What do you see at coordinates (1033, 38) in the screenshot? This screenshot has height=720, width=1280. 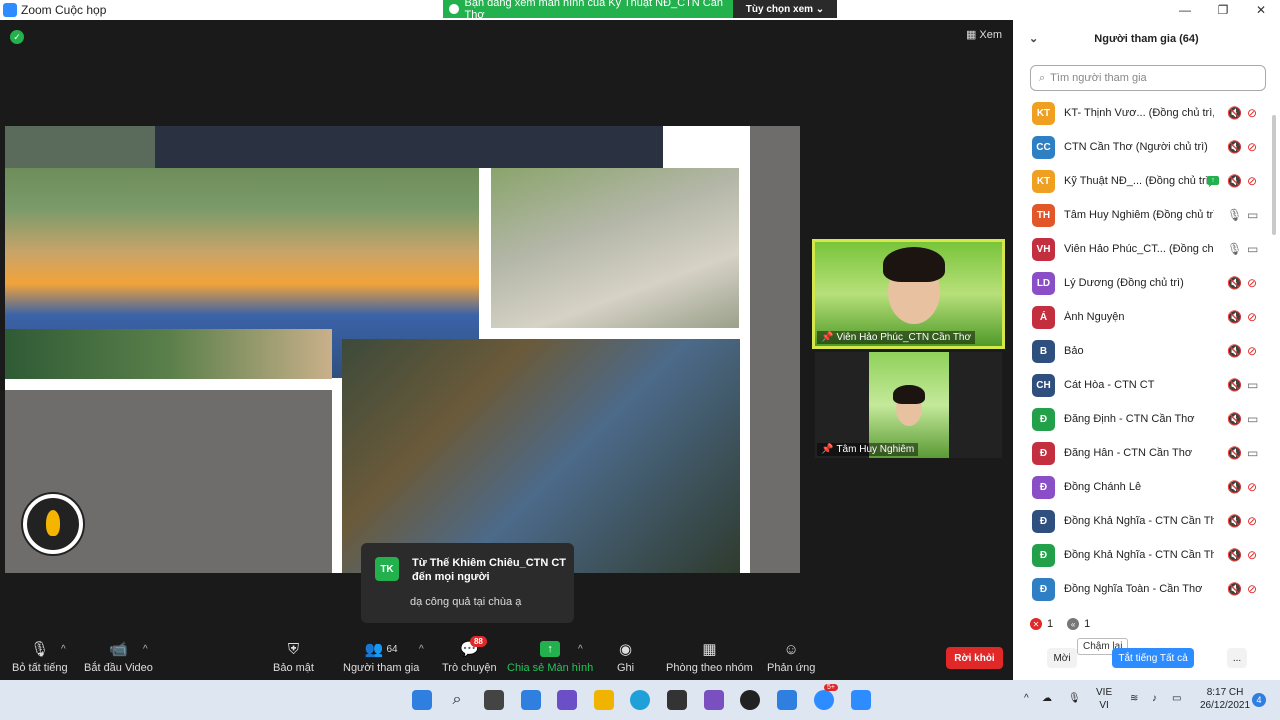 I see `collapse-chevron-icon: ⌄` at bounding box center [1033, 38].